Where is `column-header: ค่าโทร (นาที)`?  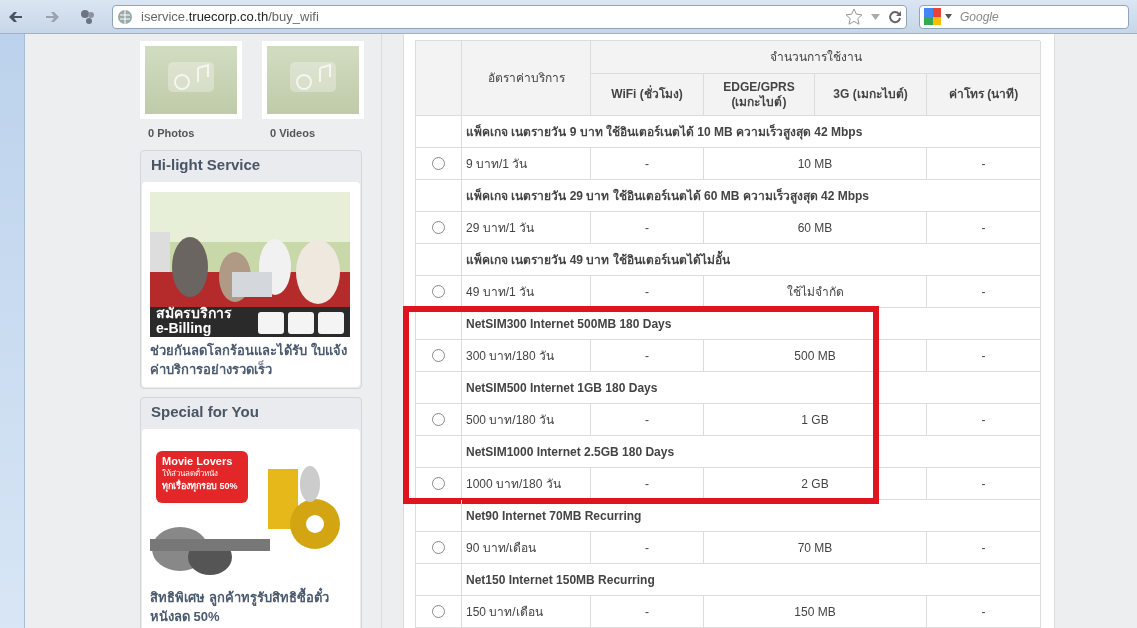 column-header: ค่าโทร (นาที) is located at coordinates (983, 94).